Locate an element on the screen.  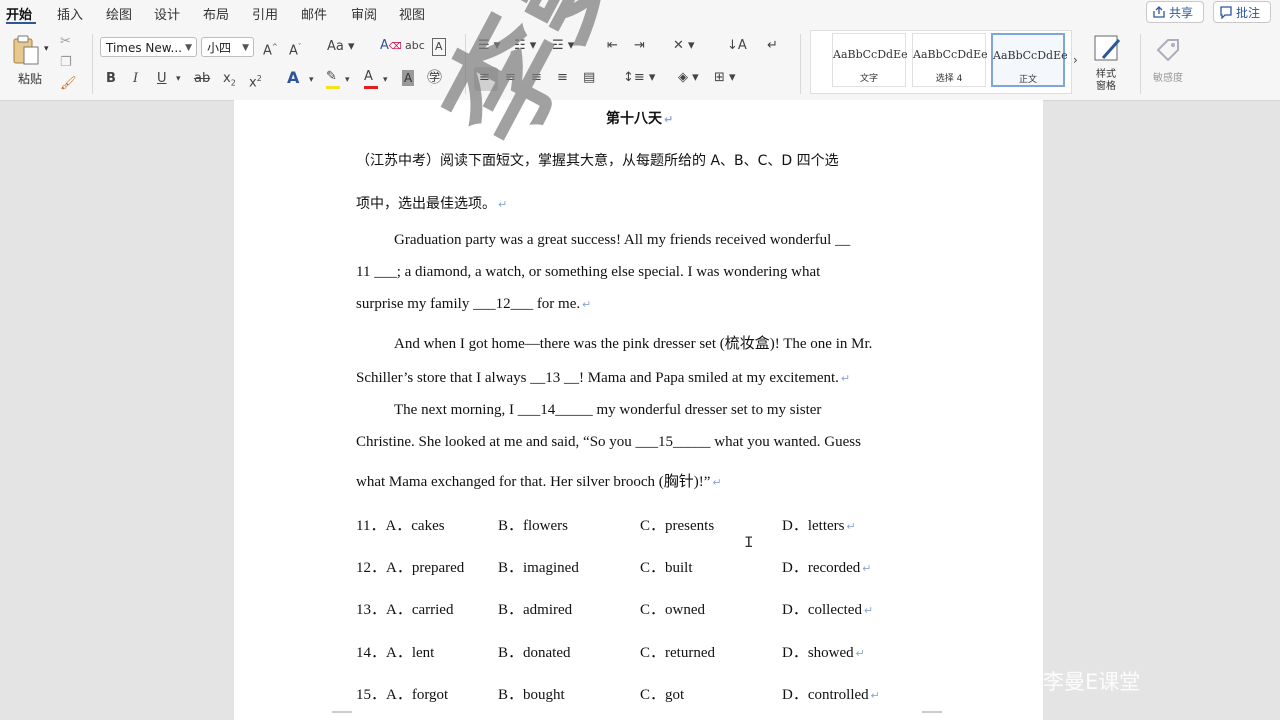
comment-label: 批注 is located at coordinates (1248, 13).